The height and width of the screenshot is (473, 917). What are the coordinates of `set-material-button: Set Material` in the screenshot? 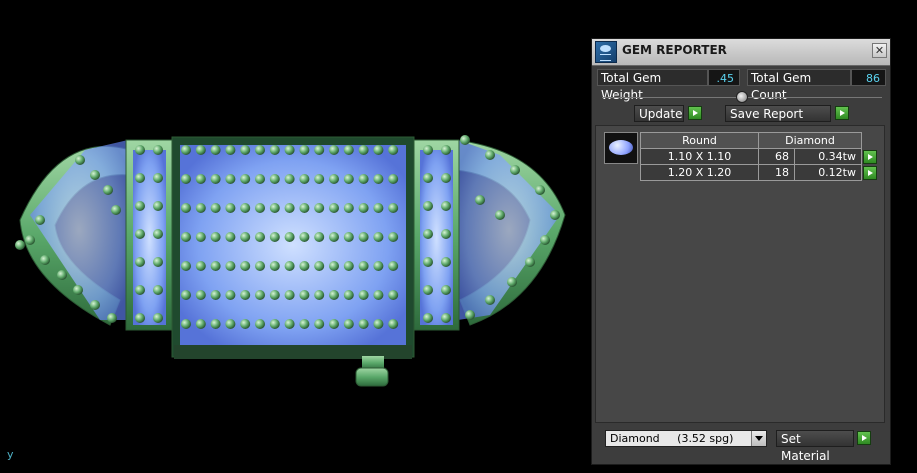 It's located at (815, 446).